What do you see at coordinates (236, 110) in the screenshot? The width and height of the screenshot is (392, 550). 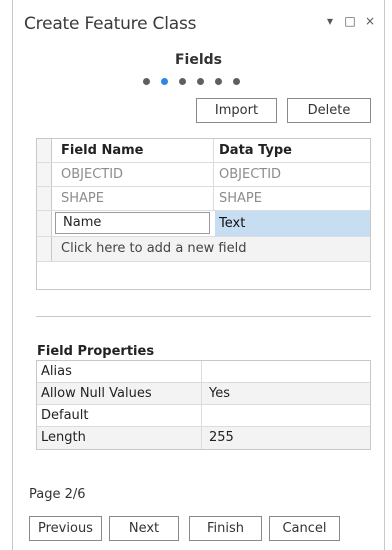 I see `import-button: Import` at bounding box center [236, 110].